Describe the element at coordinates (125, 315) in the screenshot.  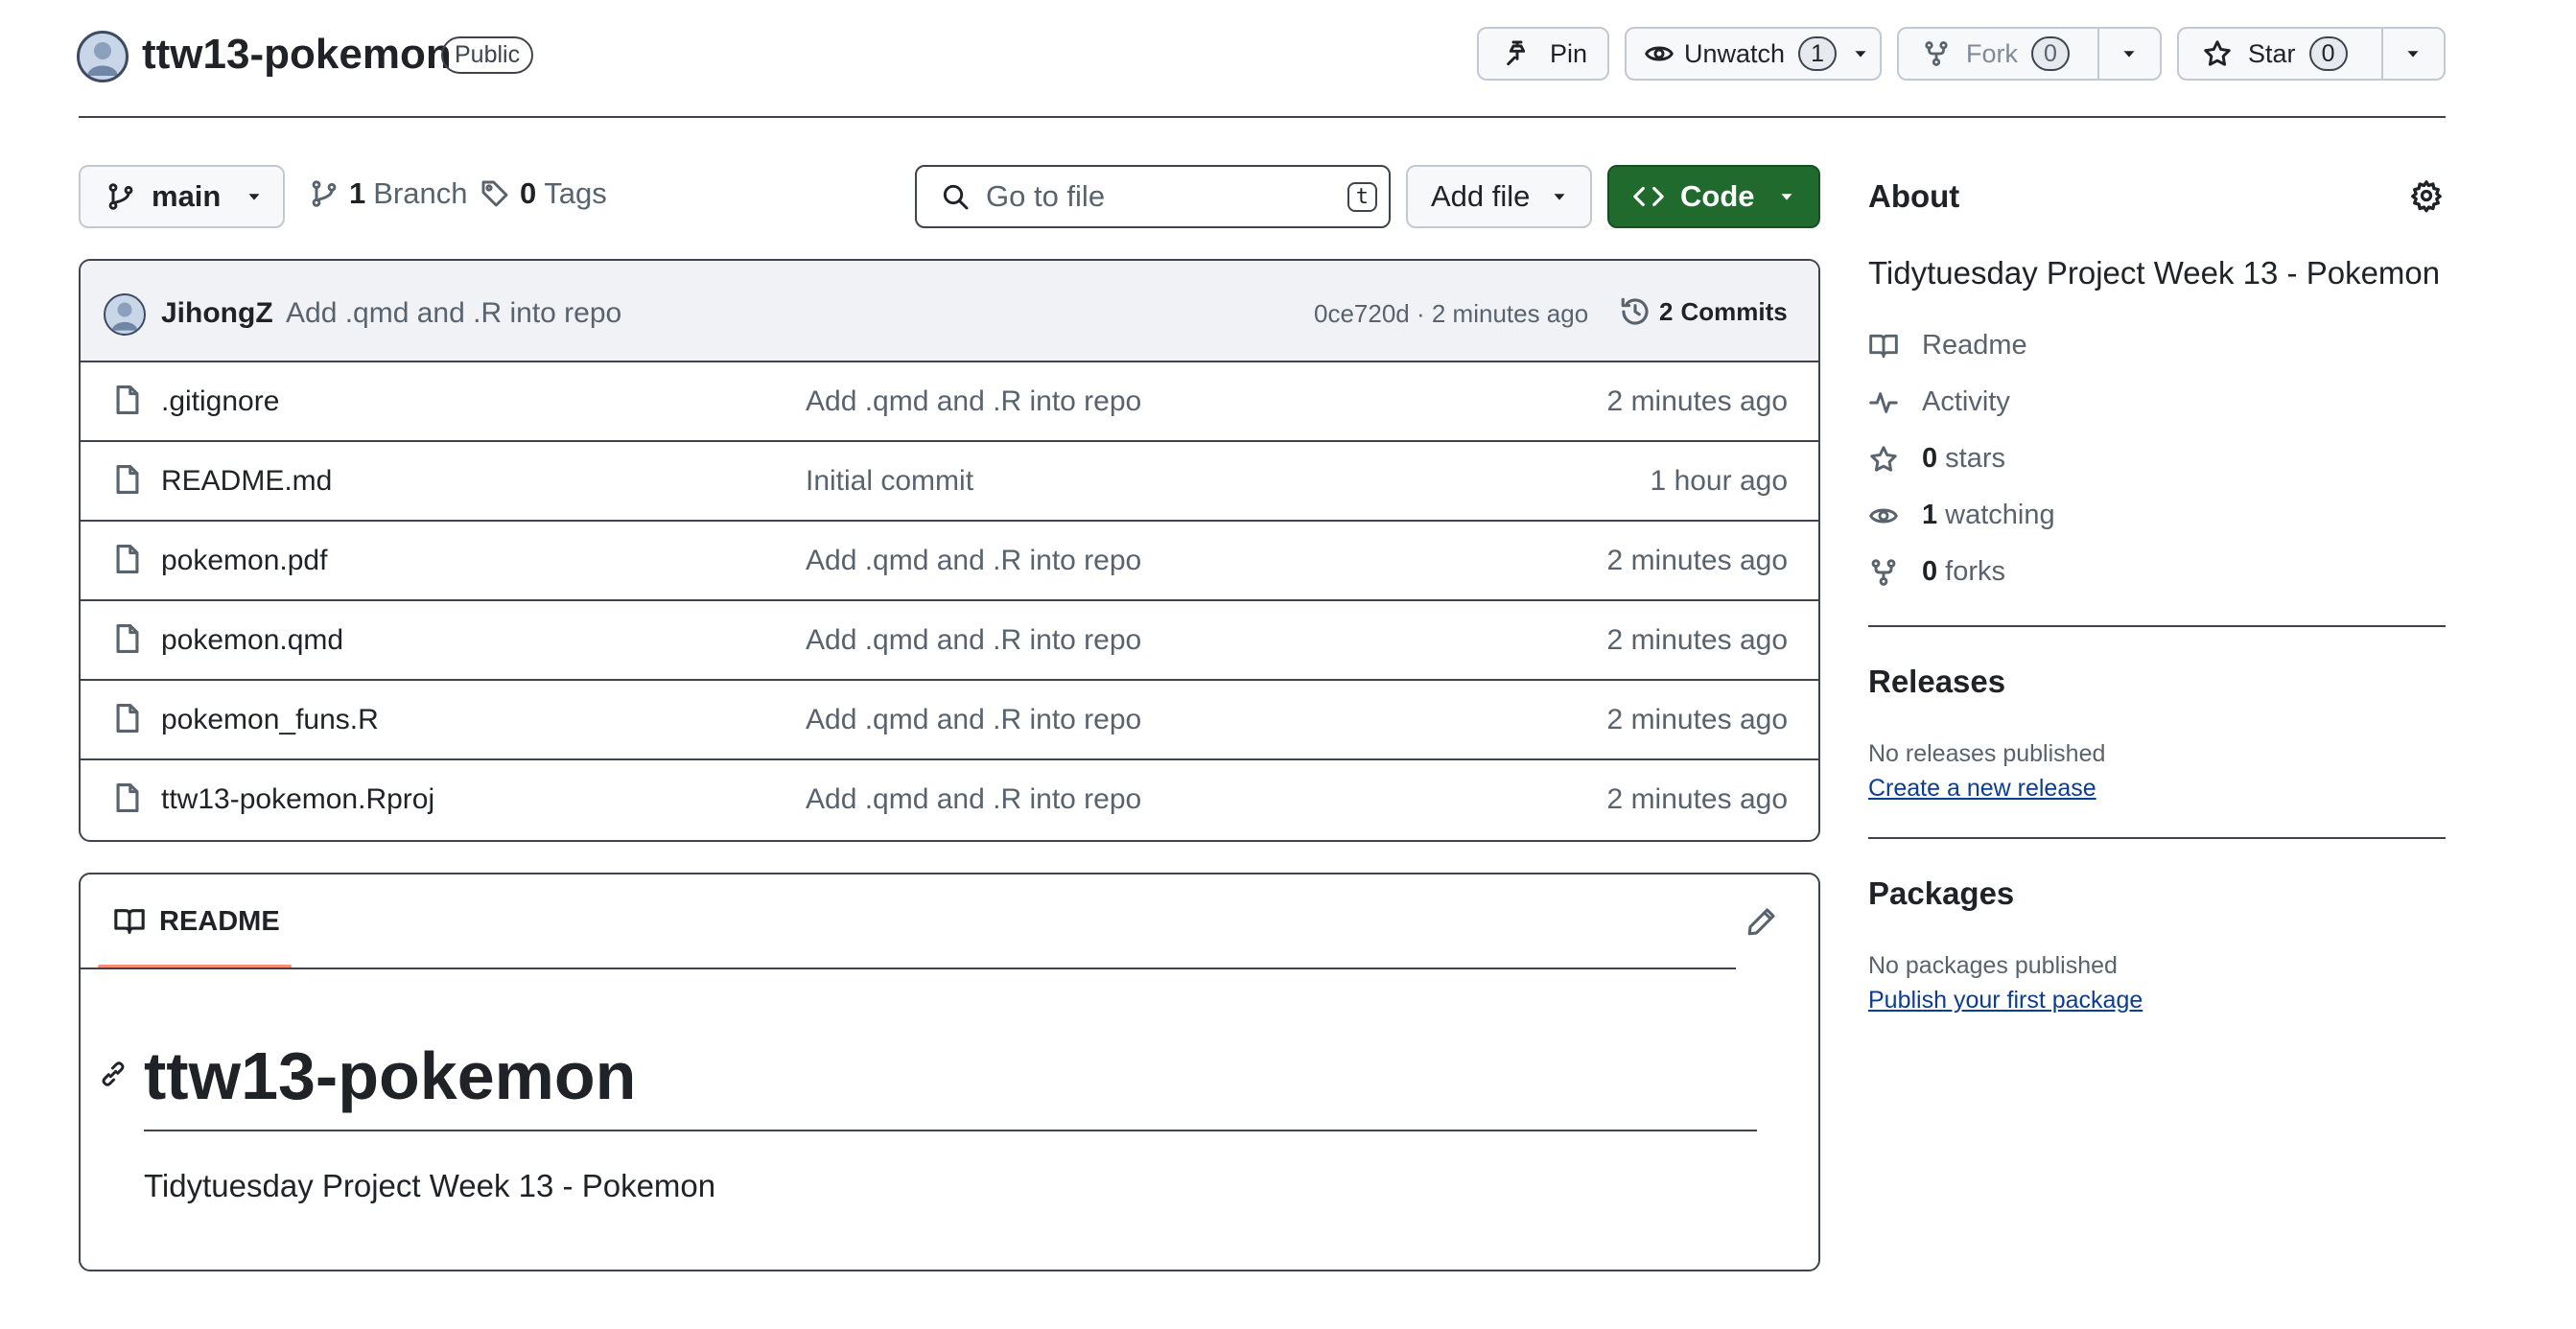
I see `commit-author-avatar` at that location.